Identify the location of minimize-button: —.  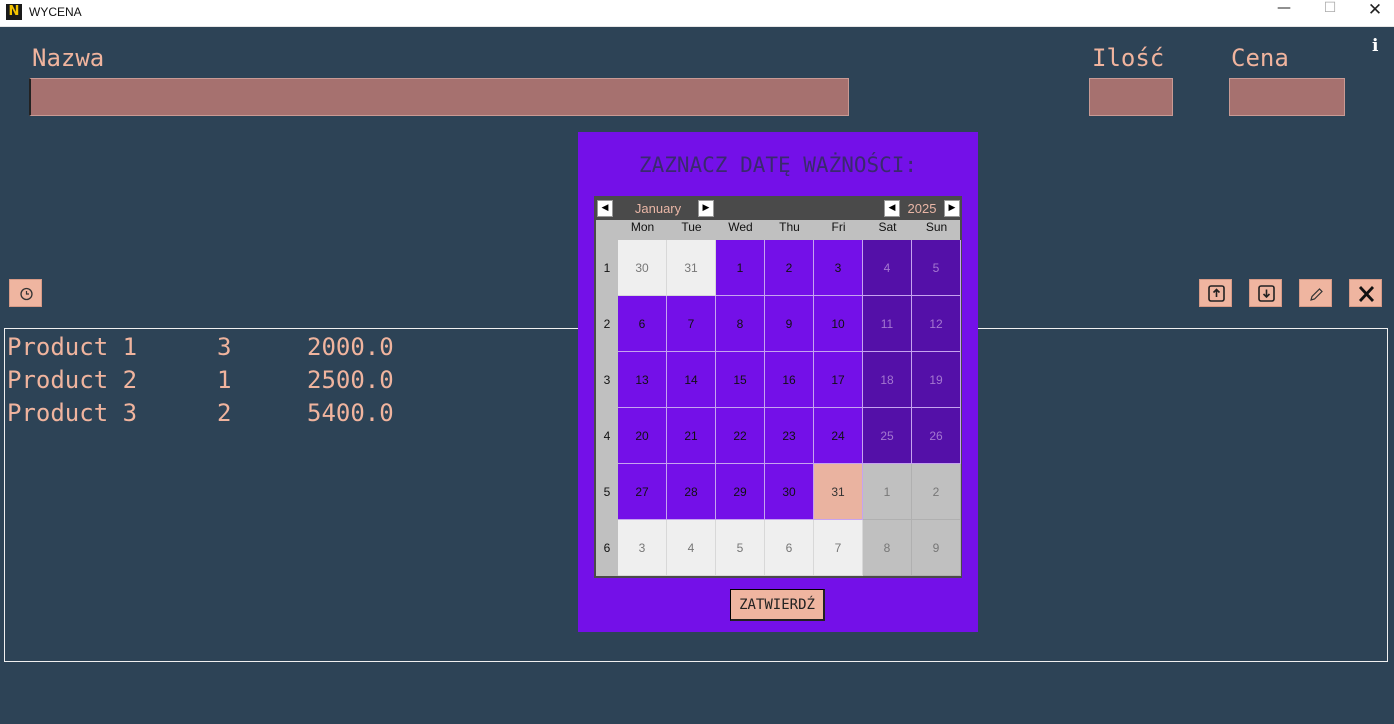
(1284, 13).